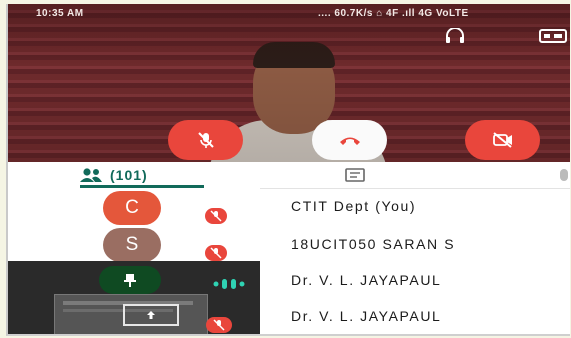  I want to click on camera-off-icon, so click(502, 140).